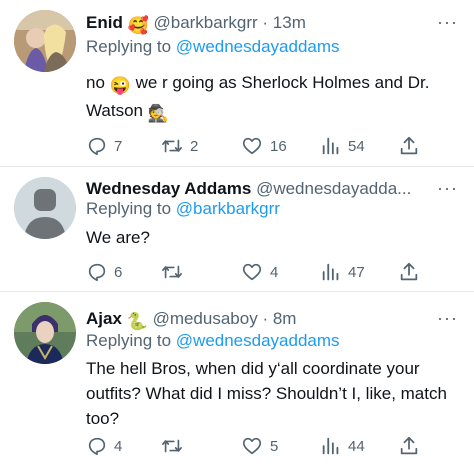 Image resolution: width=474 pixels, height=467 pixels. I want to click on tweet-header: Enid 🥰 @barkbarkgrr · 13m, so click(260, 24).